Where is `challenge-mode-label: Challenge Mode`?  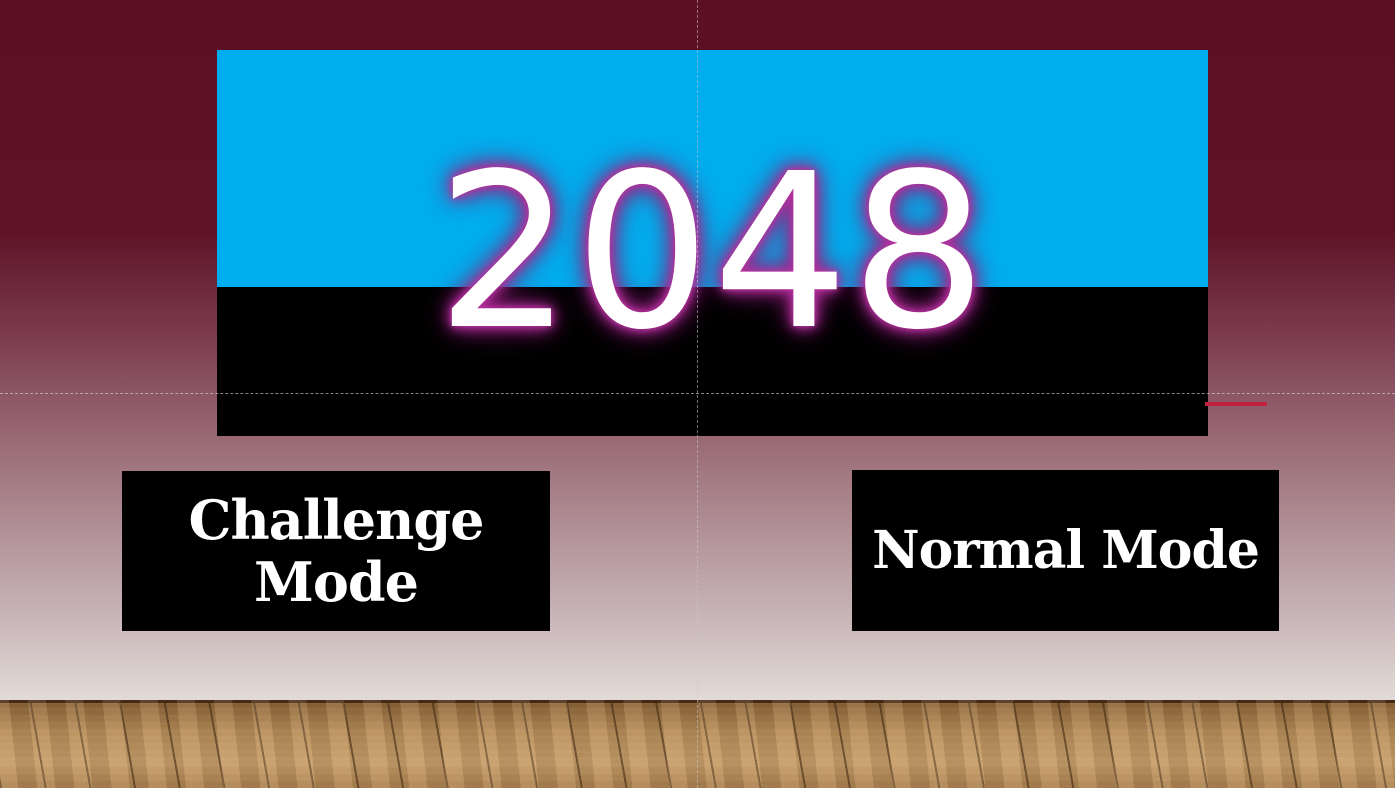
challenge-mode-label: Challenge Mode is located at coordinates (336, 551).